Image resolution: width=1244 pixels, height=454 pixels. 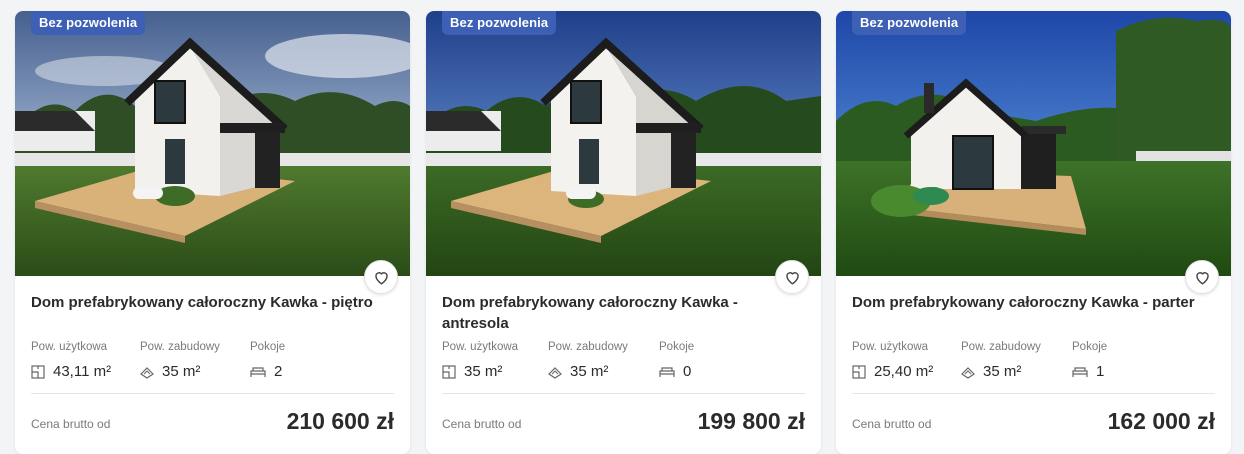 What do you see at coordinates (483, 371) in the screenshot?
I see `usable-area-value: 35 m²` at bounding box center [483, 371].